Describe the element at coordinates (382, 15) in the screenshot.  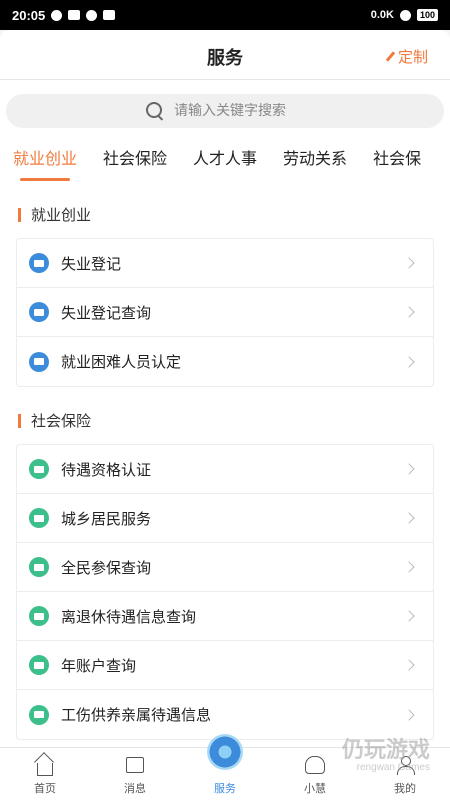
I see `network-speed: 0.0K` at that location.